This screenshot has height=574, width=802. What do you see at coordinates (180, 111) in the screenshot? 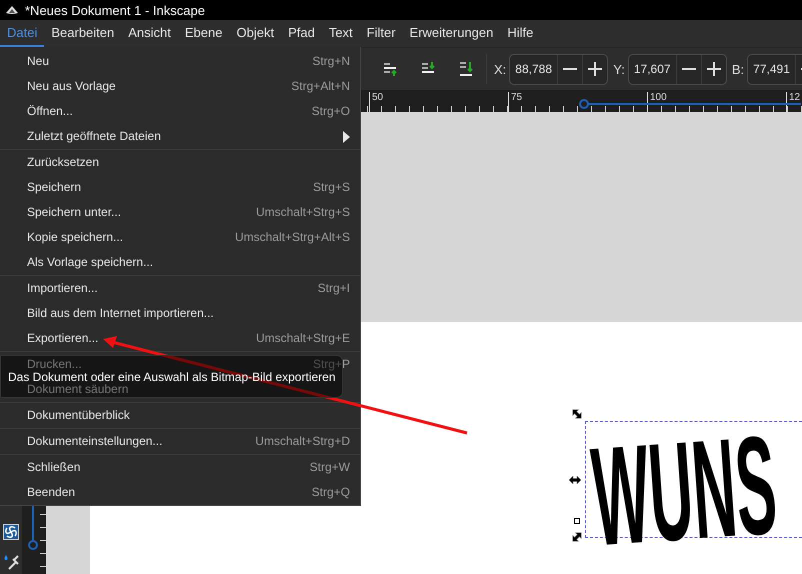
I see `menu-item: Öffnen... Strg+O` at bounding box center [180, 111].